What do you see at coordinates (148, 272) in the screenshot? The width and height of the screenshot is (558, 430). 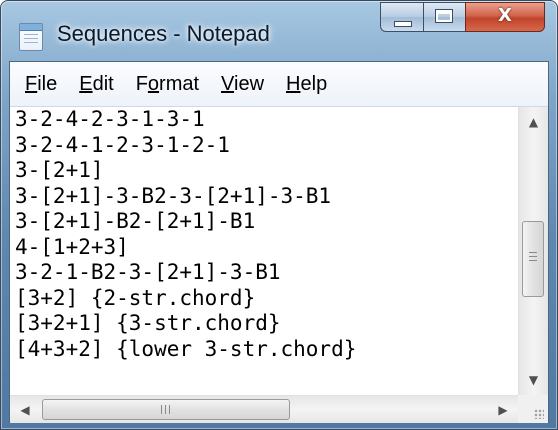 I see `text-line: 3-2-1-B2-3-[2+1]-3-B1` at bounding box center [148, 272].